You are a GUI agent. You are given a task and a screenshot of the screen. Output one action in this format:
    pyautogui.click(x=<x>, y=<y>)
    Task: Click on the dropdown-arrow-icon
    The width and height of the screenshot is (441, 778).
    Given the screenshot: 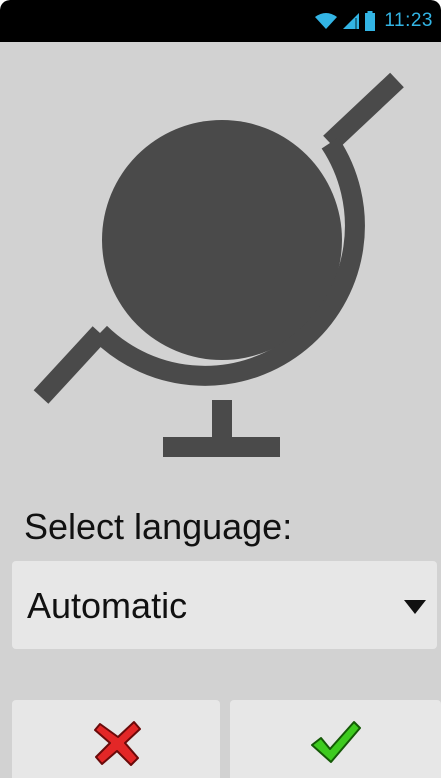 What is the action you would take?
    pyautogui.click(x=415, y=609)
    